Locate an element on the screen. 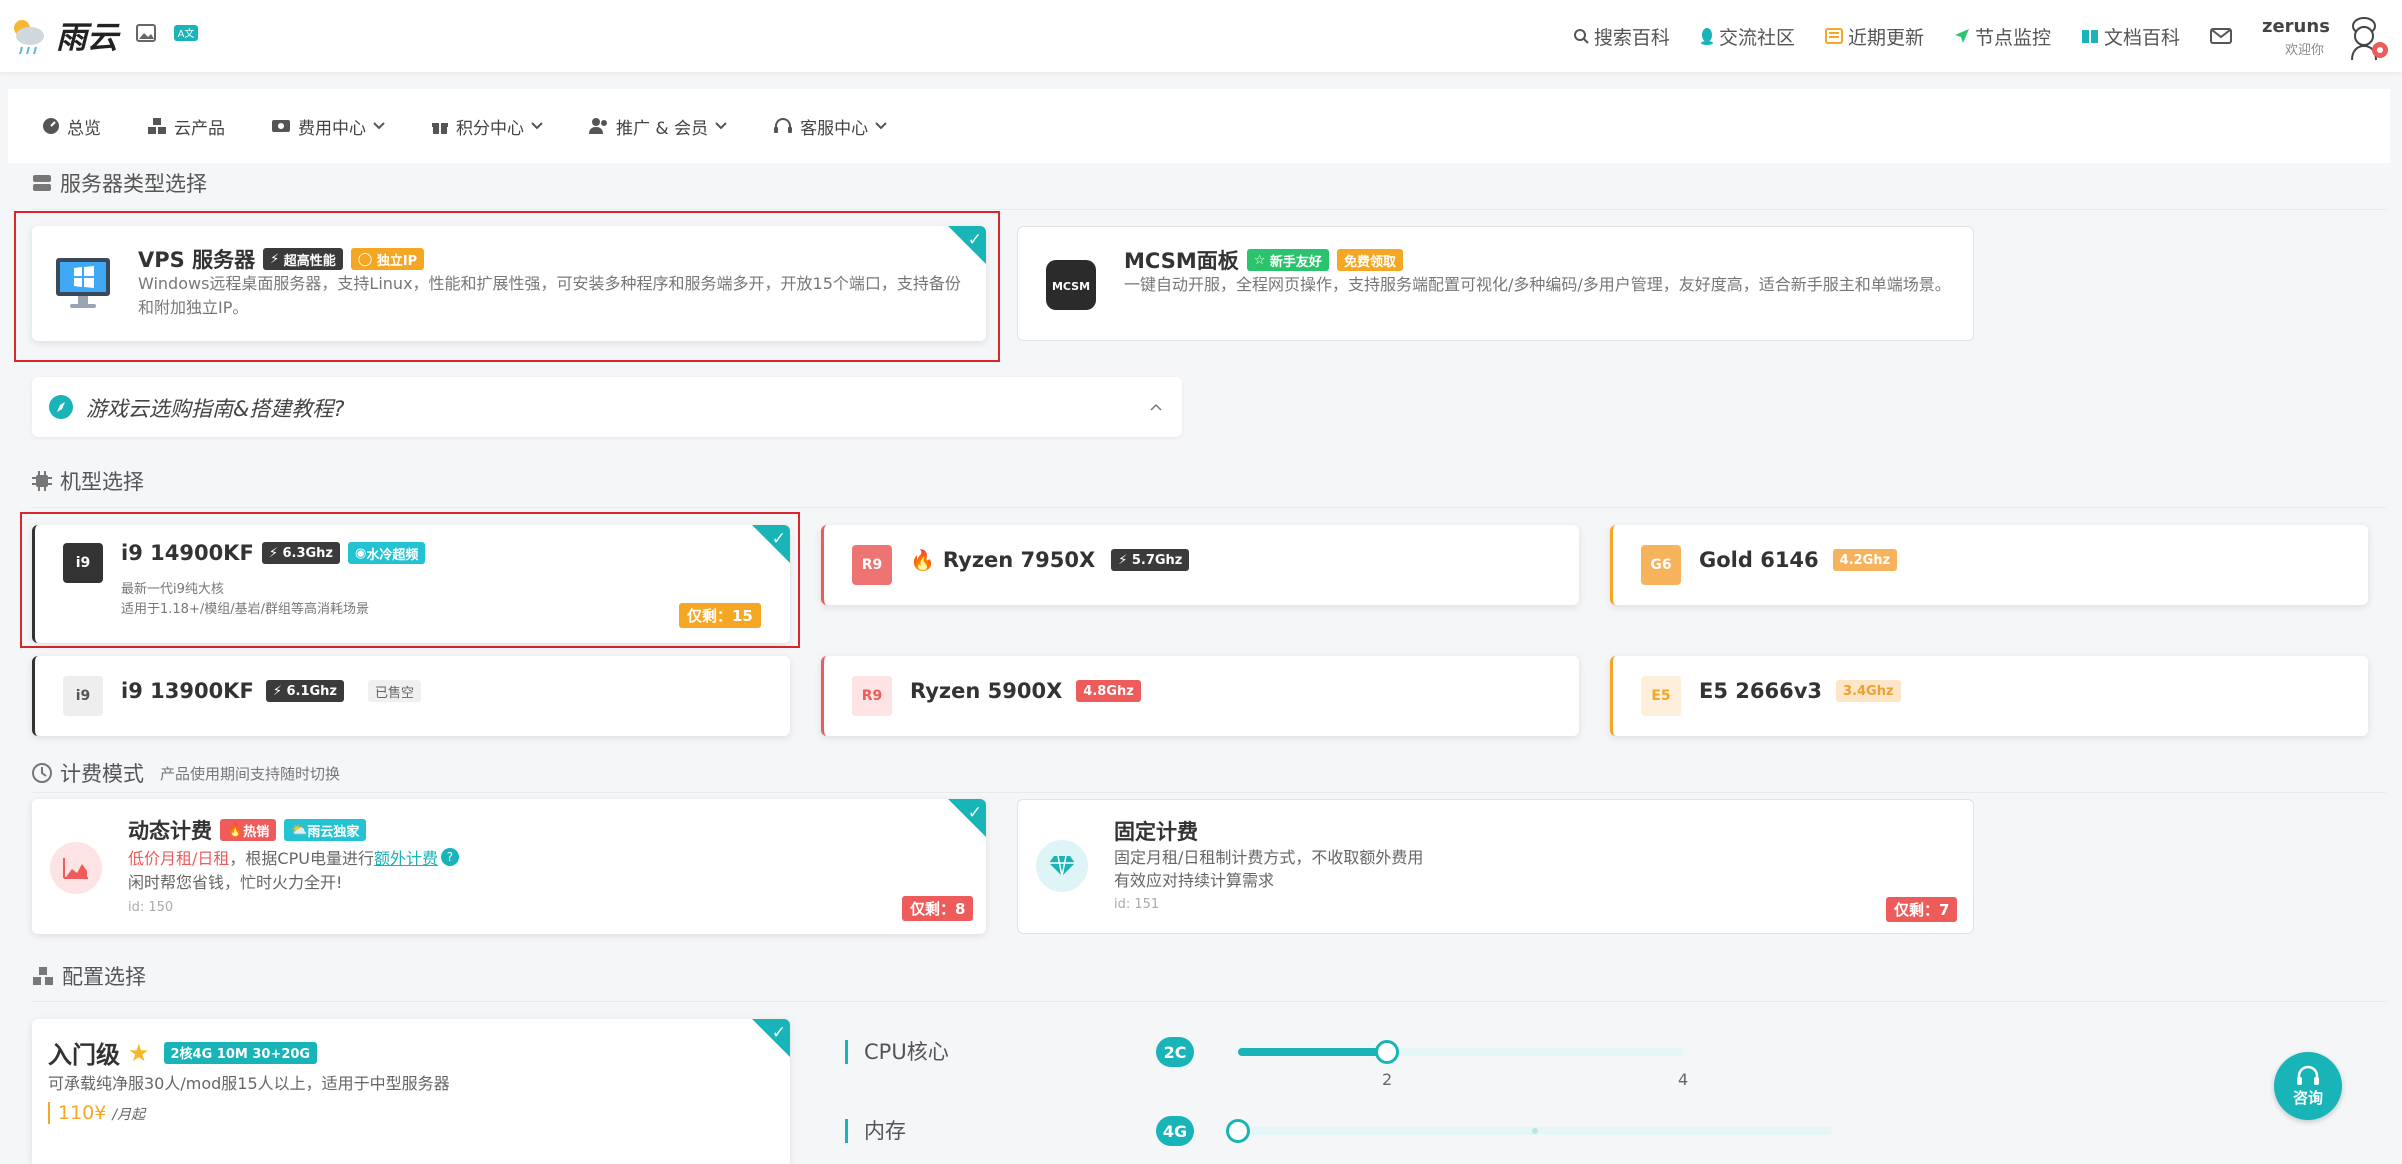 The width and height of the screenshot is (2402, 1164). cubes-icon is located at coordinates (43, 976).